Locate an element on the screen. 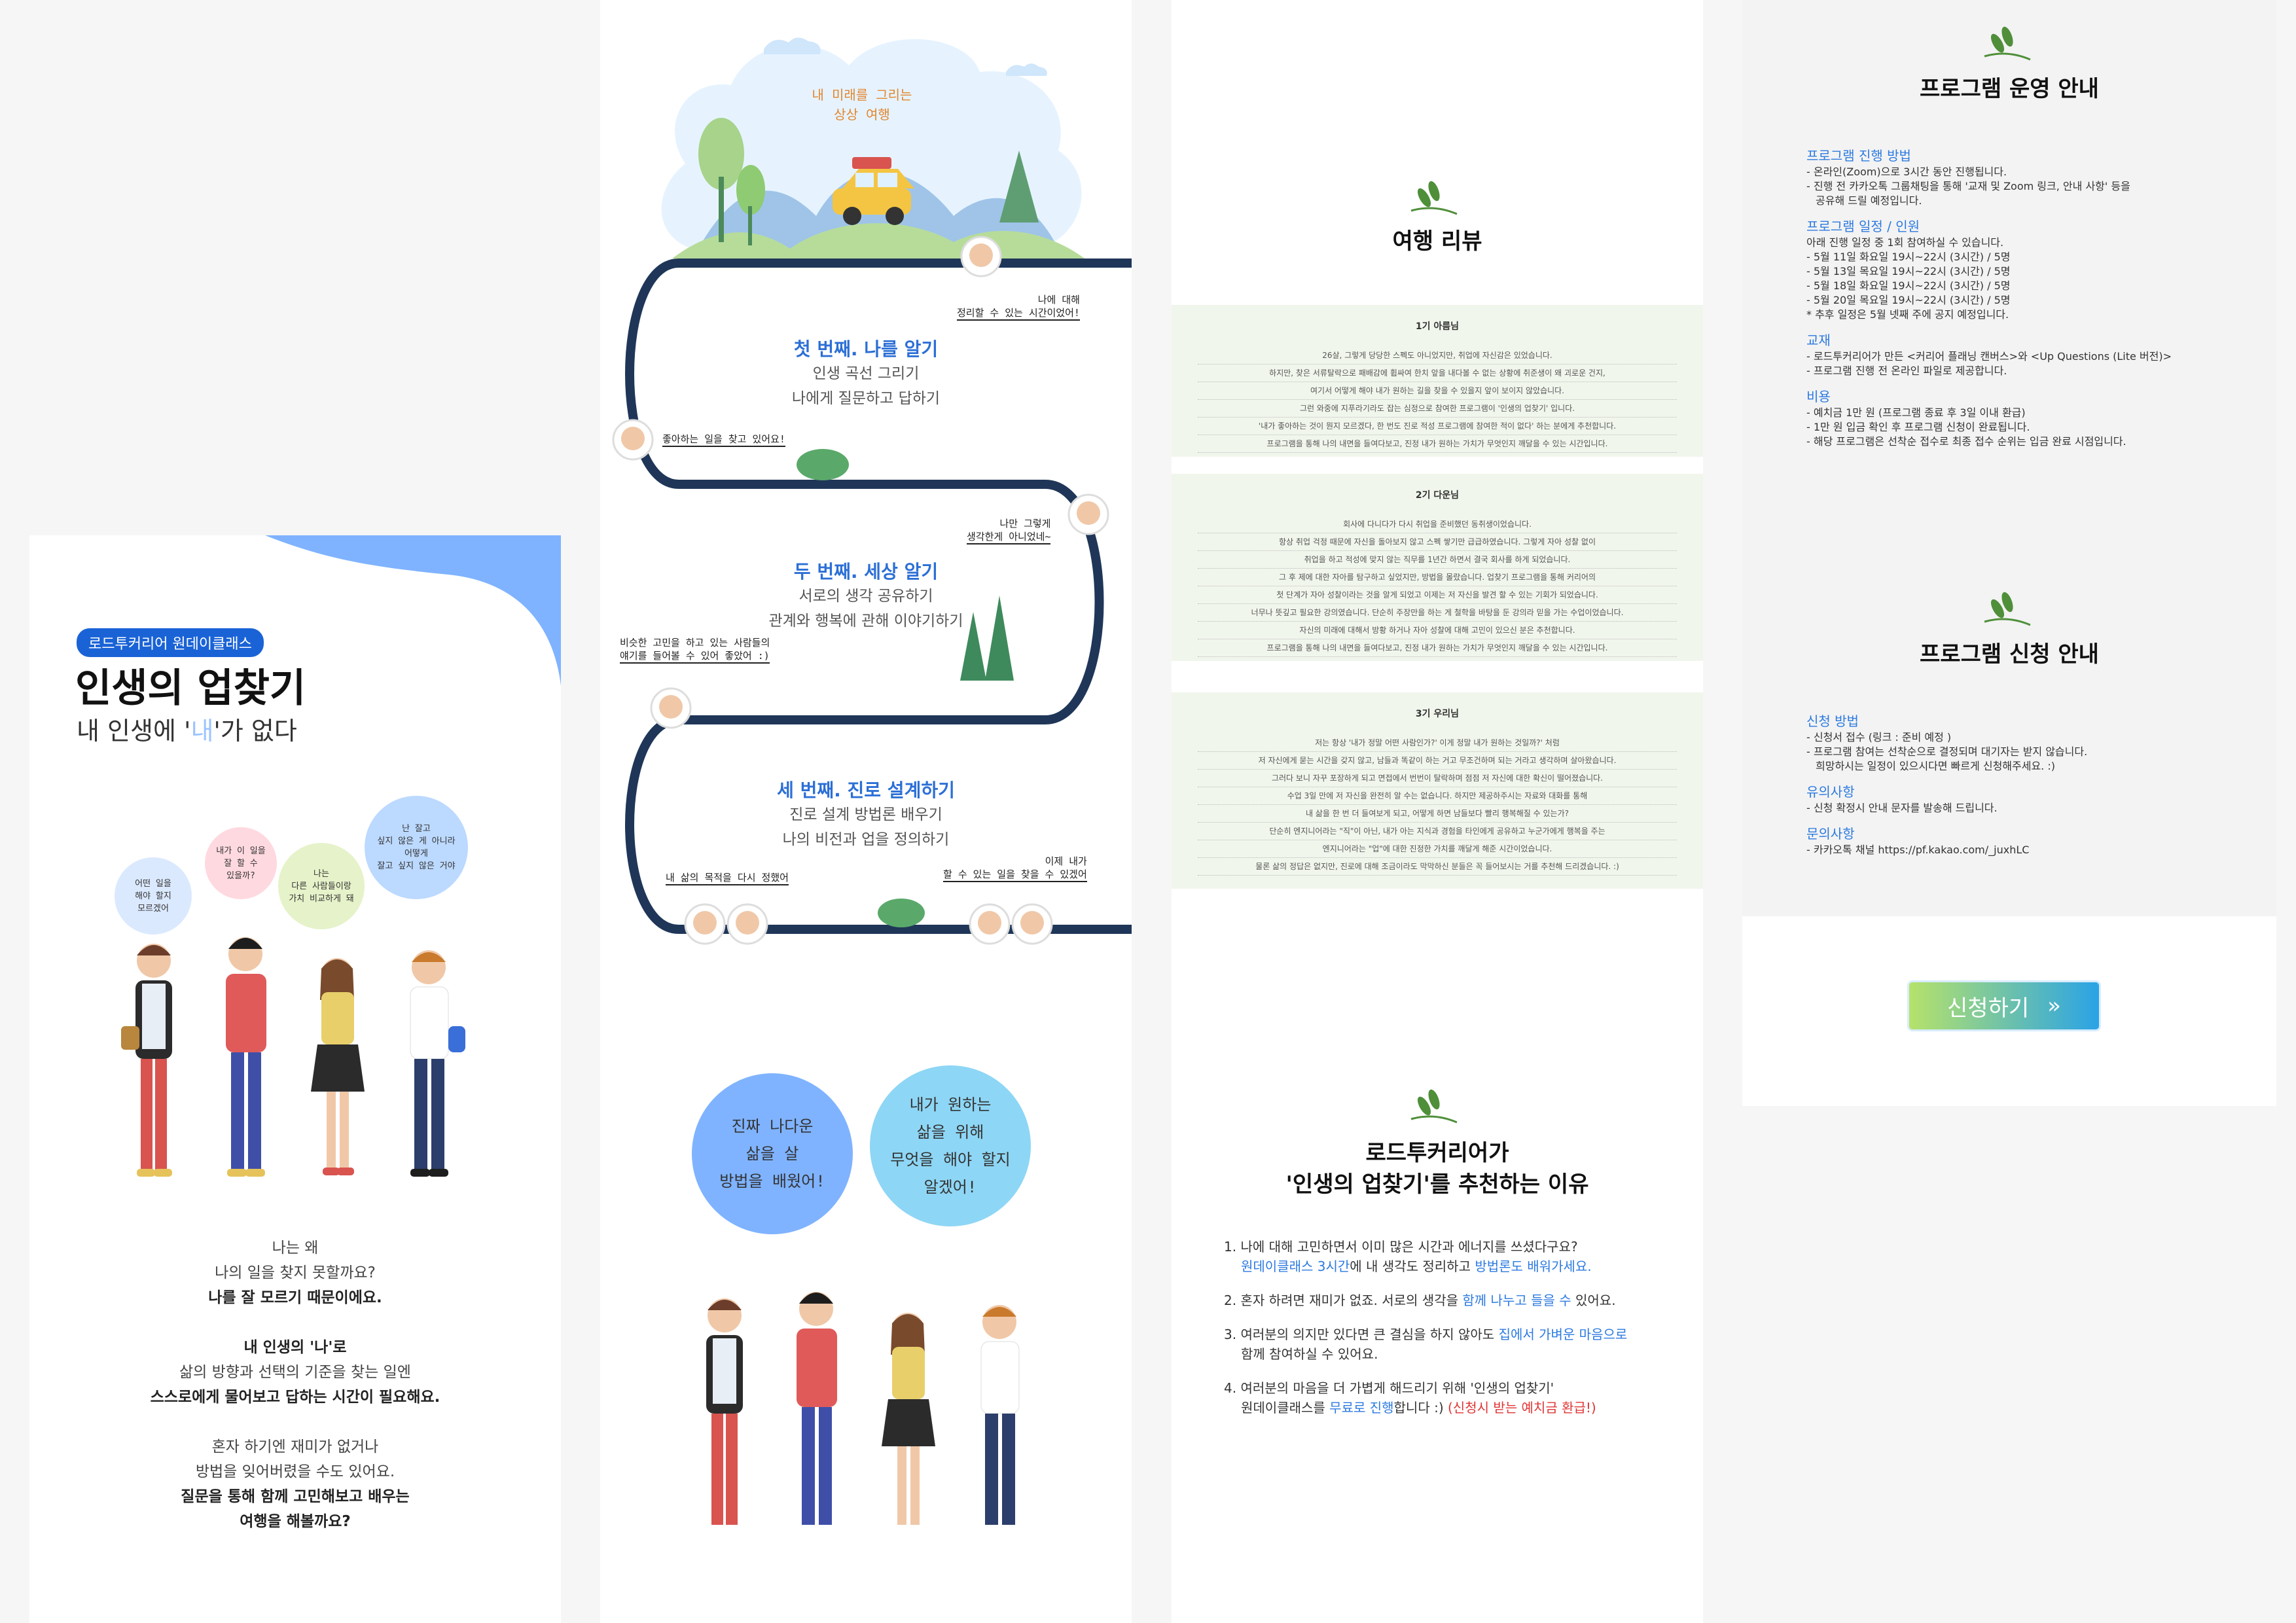  outcome-bubble: 내가 원하는 삶을 위해 무엇을 해야 할지 알겠어! is located at coordinates (950, 1145).